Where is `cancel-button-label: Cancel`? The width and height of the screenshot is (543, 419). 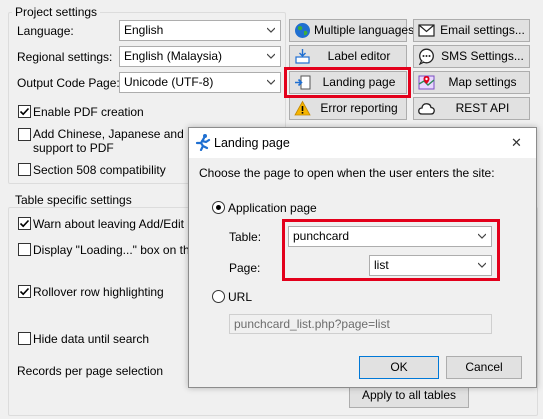 cancel-button-label: Cancel is located at coordinates (484, 367).